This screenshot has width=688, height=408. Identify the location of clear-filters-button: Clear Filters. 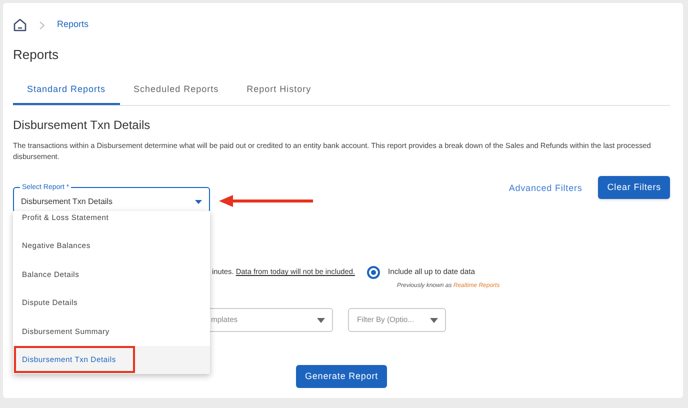
(634, 187).